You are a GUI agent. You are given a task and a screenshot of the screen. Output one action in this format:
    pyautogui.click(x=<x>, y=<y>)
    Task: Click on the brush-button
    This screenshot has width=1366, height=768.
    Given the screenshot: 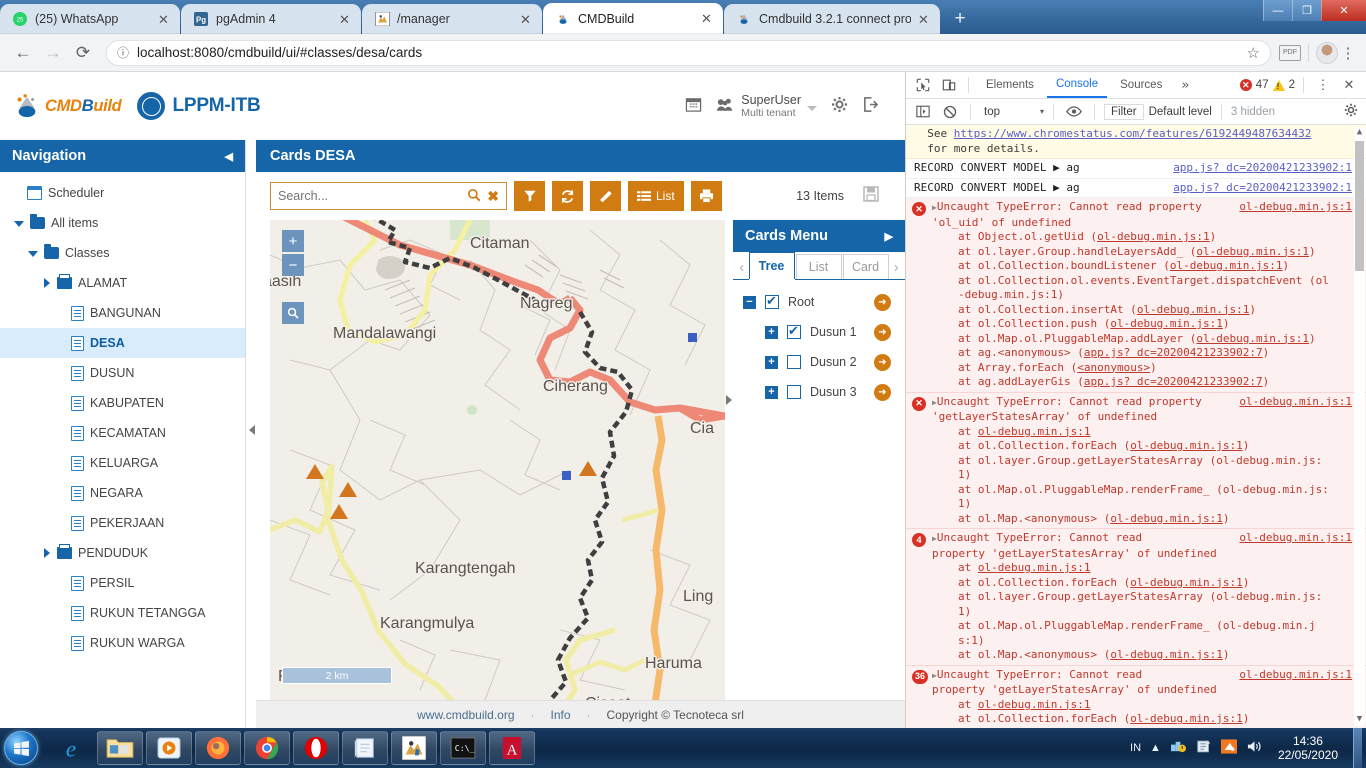 What is the action you would take?
    pyautogui.click(x=605, y=196)
    